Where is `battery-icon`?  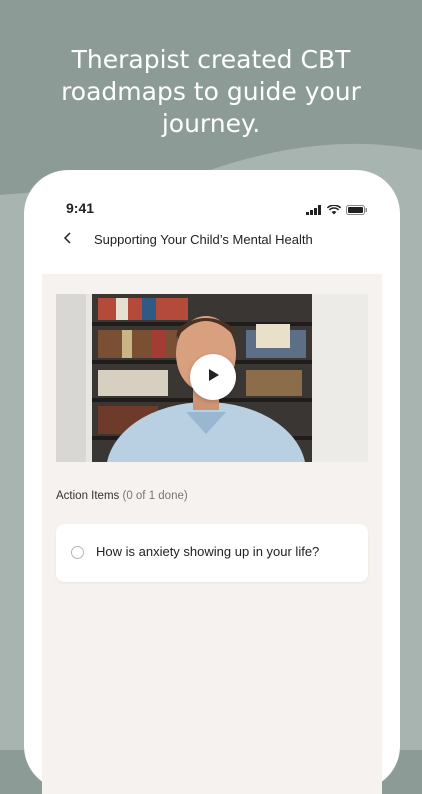
battery-icon is located at coordinates (357, 209).